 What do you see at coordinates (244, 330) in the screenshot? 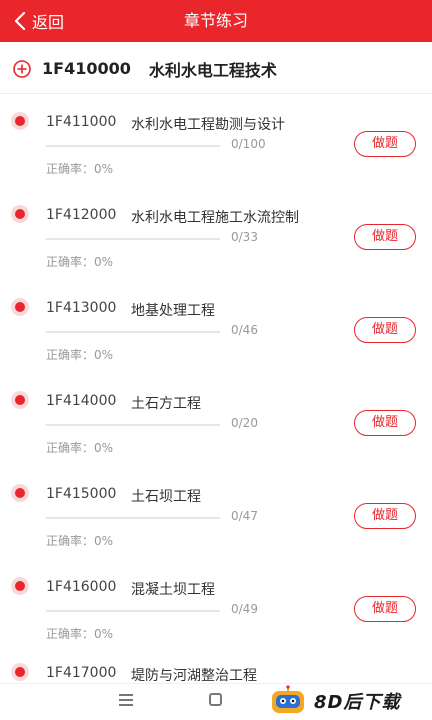
I see `progress-count: 0/46` at bounding box center [244, 330].